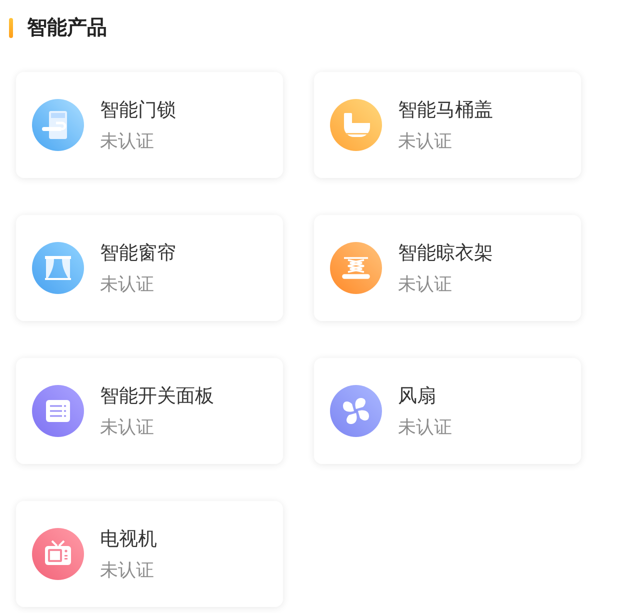 Image resolution: width=621 pixels, height=613 pixels. What do you see at coordinates (356, 411) in the screenshot?
I see `fan-icon` at bounding box center [356, 411].